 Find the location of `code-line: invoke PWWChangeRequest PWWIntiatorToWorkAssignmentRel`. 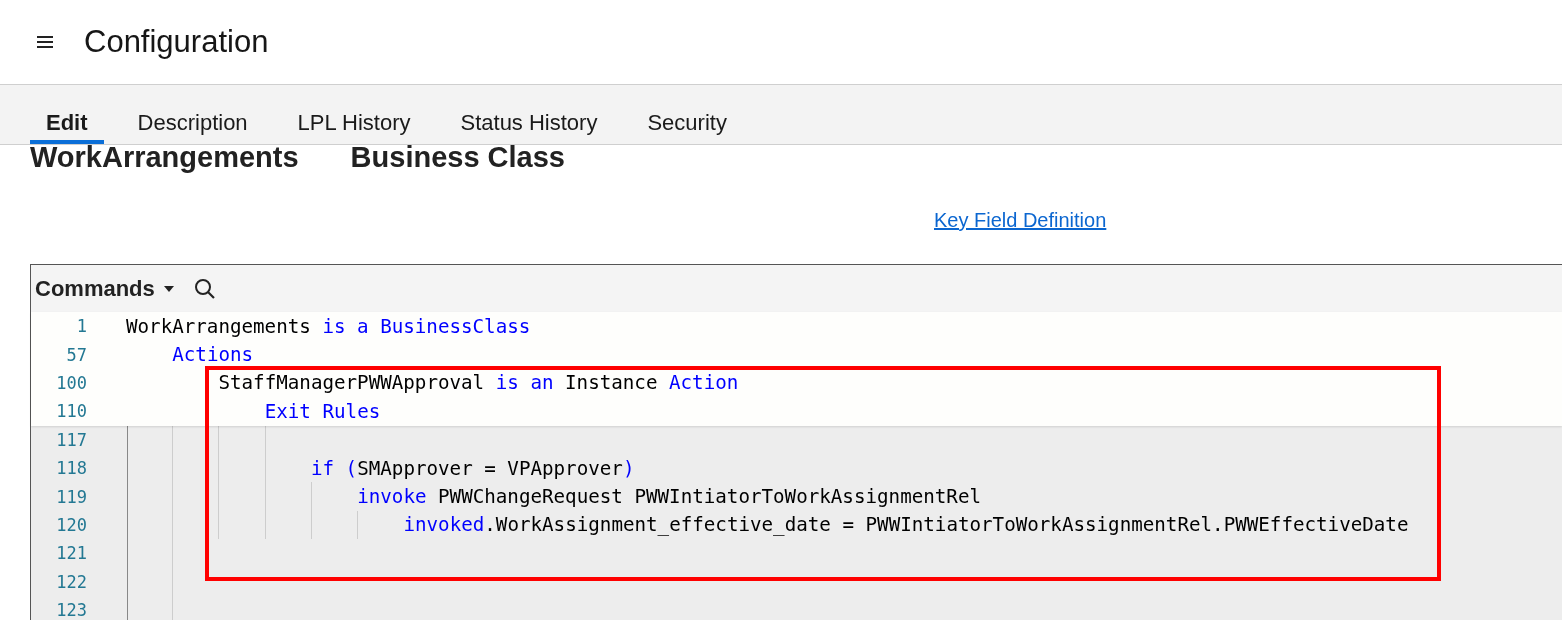

code-line: invoke PWWChangeRequest PWWIntiatorToWorkAssignmentRel is located at coordinates (669, 497).